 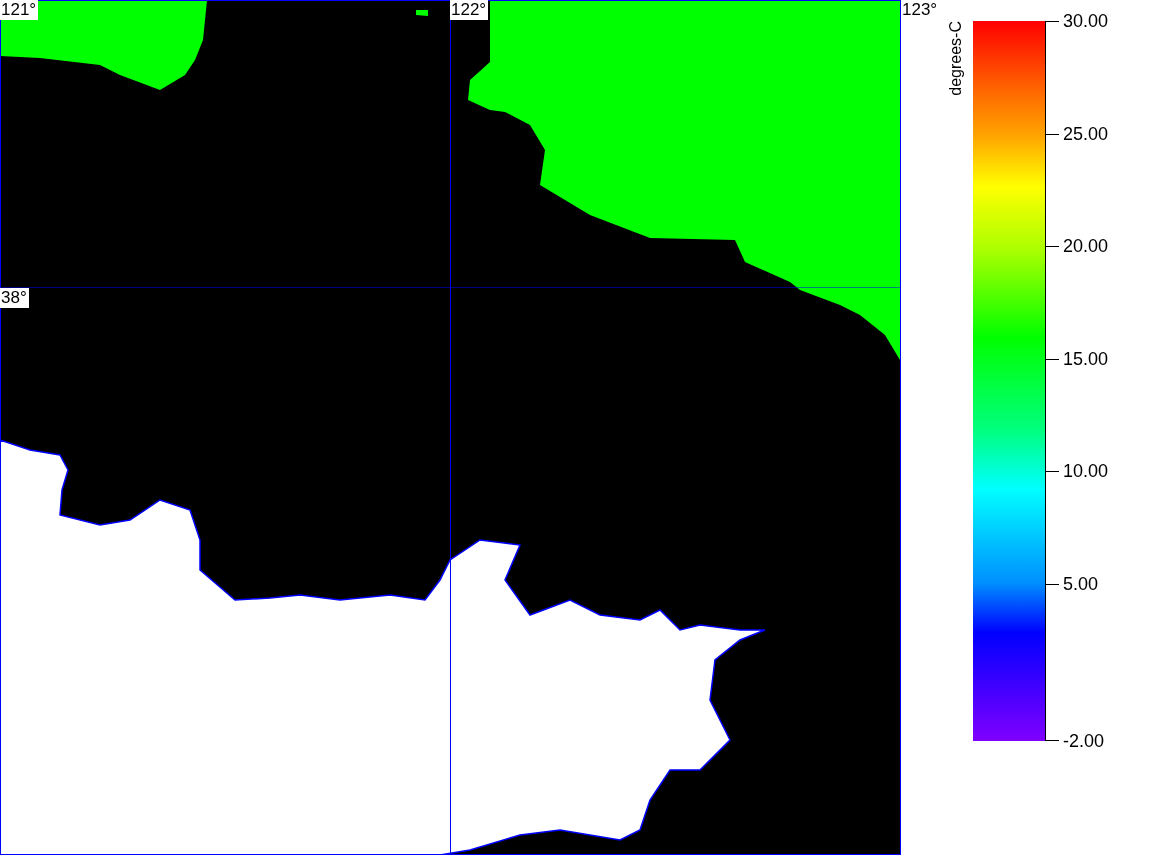 I want to click on tick-label: 5.00, so click(x=1081, y=583).